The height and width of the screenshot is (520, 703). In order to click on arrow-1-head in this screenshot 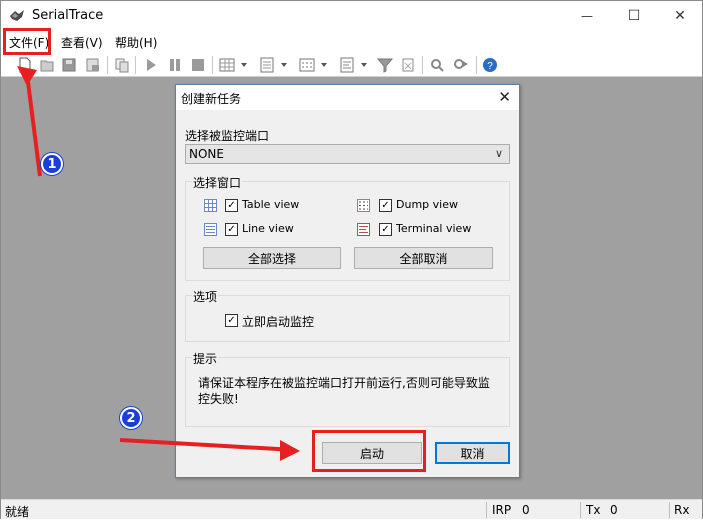, I will do `click(27, 76)`.